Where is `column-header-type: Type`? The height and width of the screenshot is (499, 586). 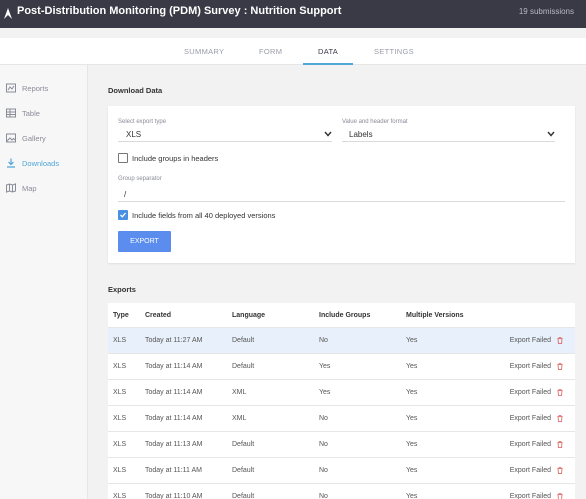
column-header-type: Type is located at coordinates (121, 315).